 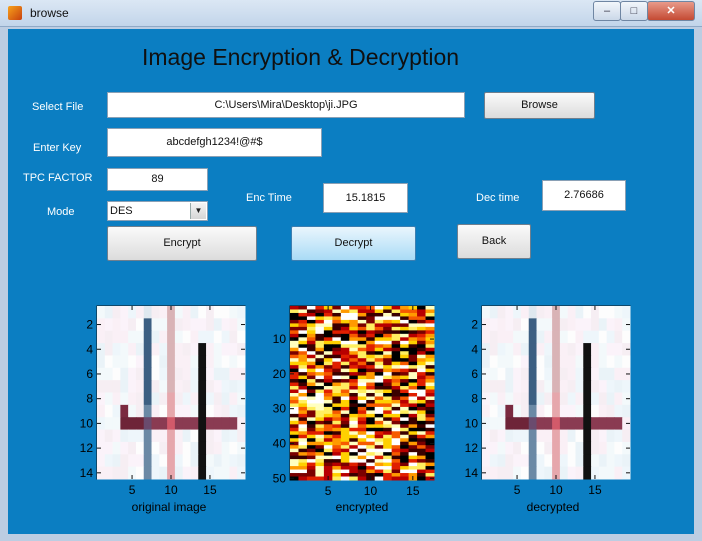 I want to click on ytick-label: 30, so click(x=280, y=409).